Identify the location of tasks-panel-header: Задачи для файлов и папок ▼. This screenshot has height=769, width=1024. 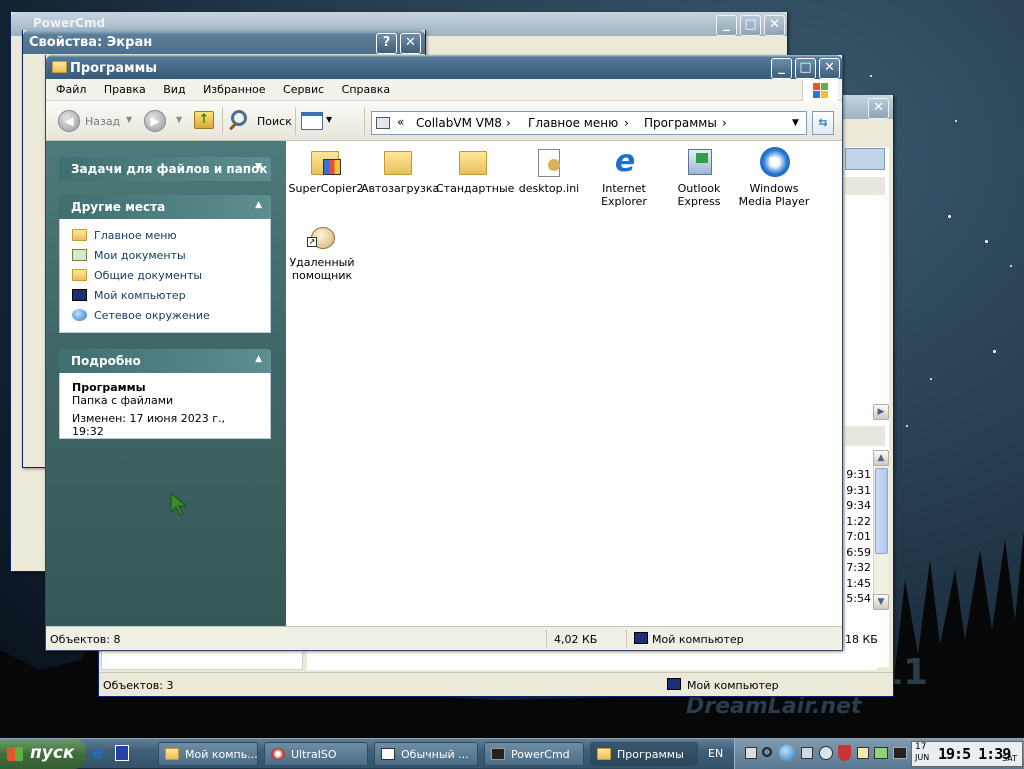
(165, 169).